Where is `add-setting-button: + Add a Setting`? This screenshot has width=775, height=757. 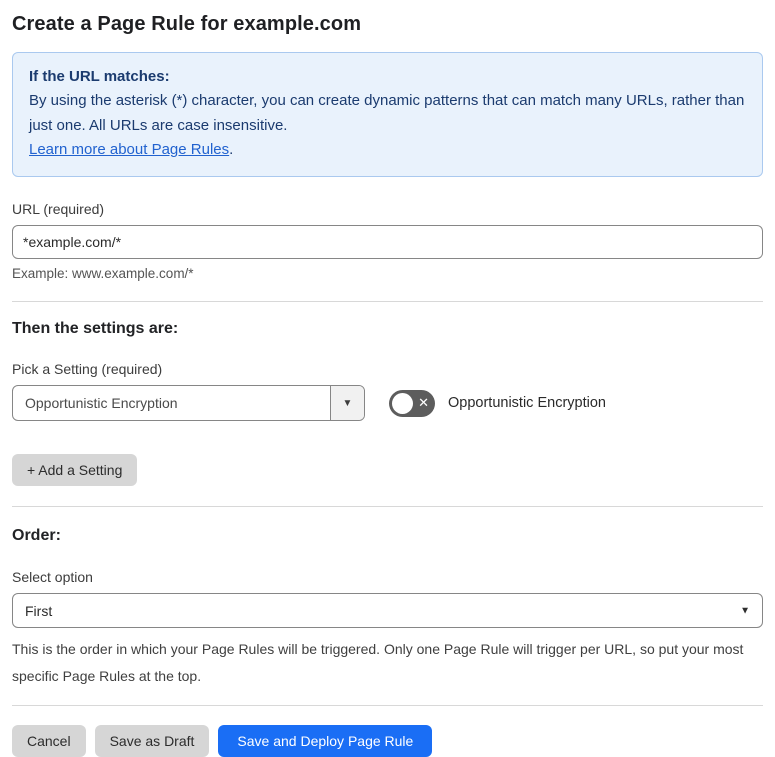 add-setting-button: + Add a Setting is located at coordinates (75, 470).